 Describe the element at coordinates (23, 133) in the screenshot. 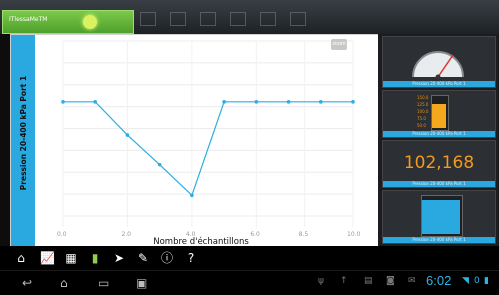

I see `y-axis-title: Pression 20-400 kPa Port 1` at that location.